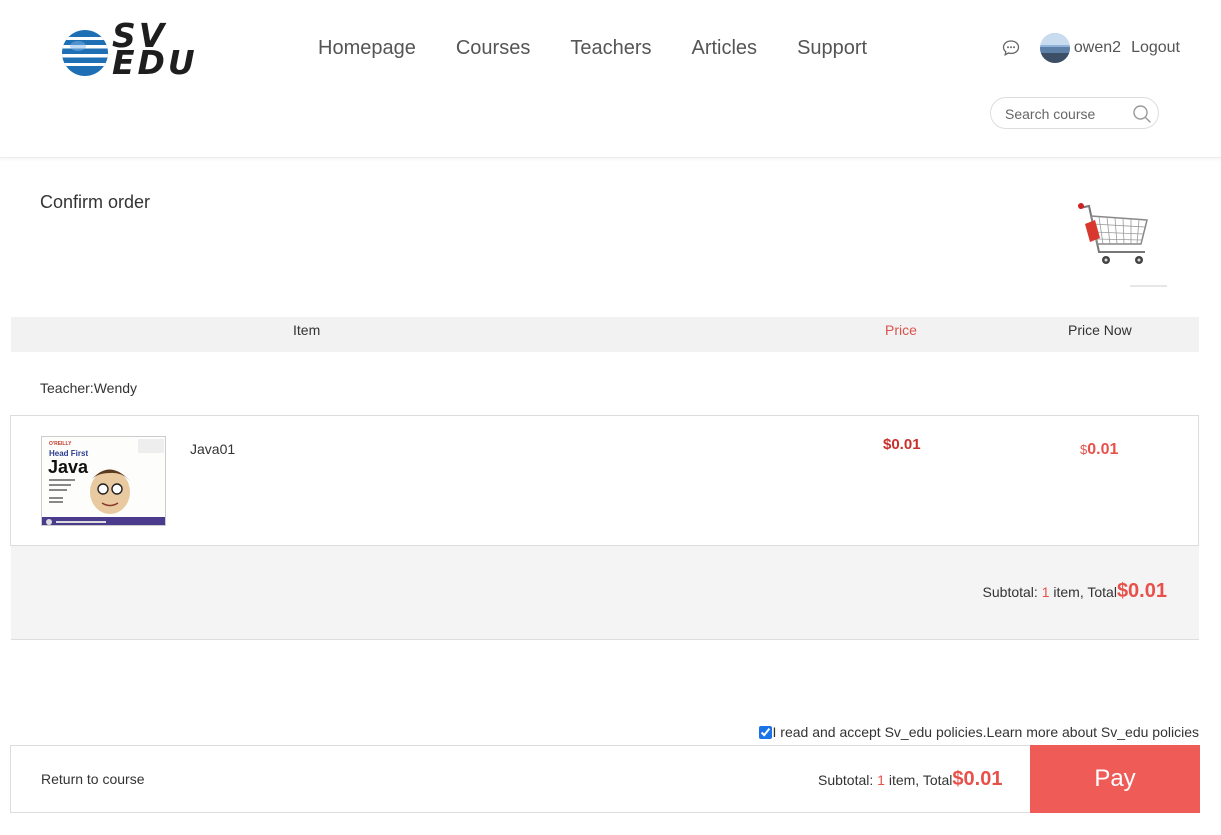 Image resolution: width=1221 pixels, height=835 pixels. What do you see at coordinates (1100, 330) in the screenshot?
I see `header-price-now: Price Now` at bounding box center [1100, 330].